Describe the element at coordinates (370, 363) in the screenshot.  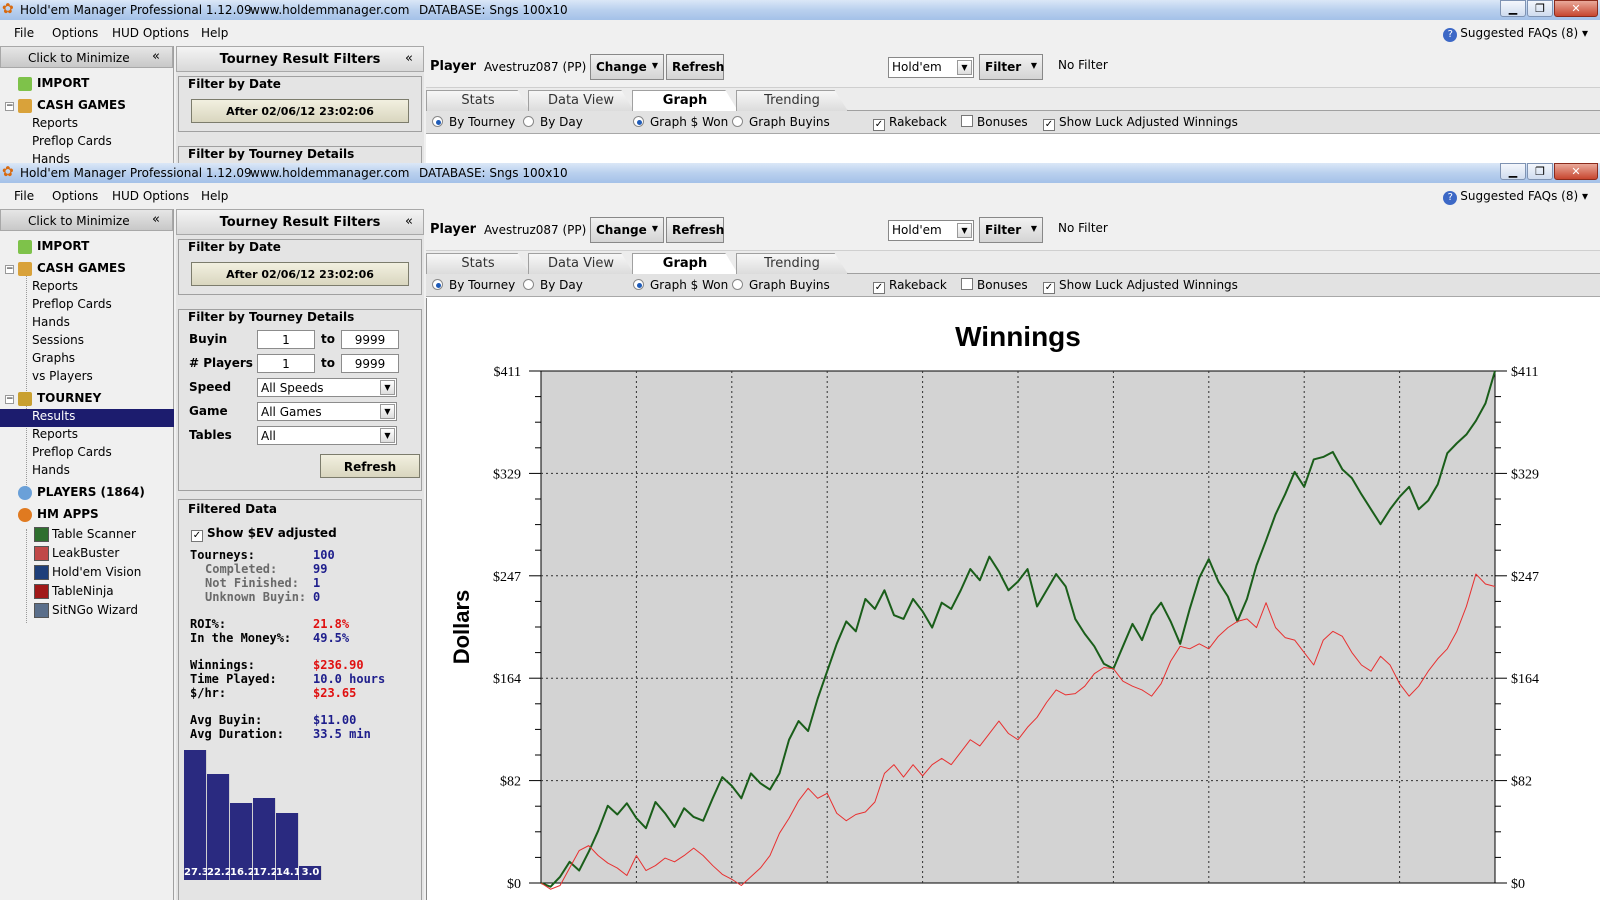
I see `players-to-input: 9999` at that location.